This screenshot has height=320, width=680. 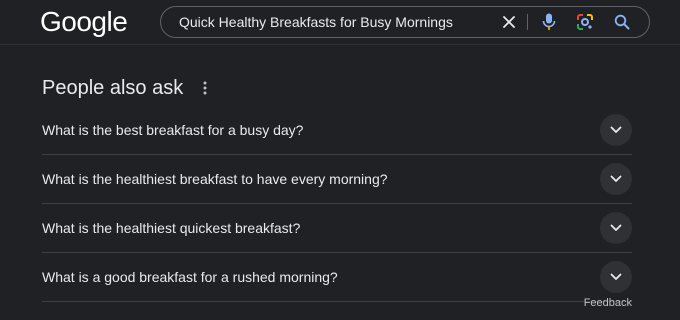 I want to click on microphone-icon, so click(x=549, y=21).